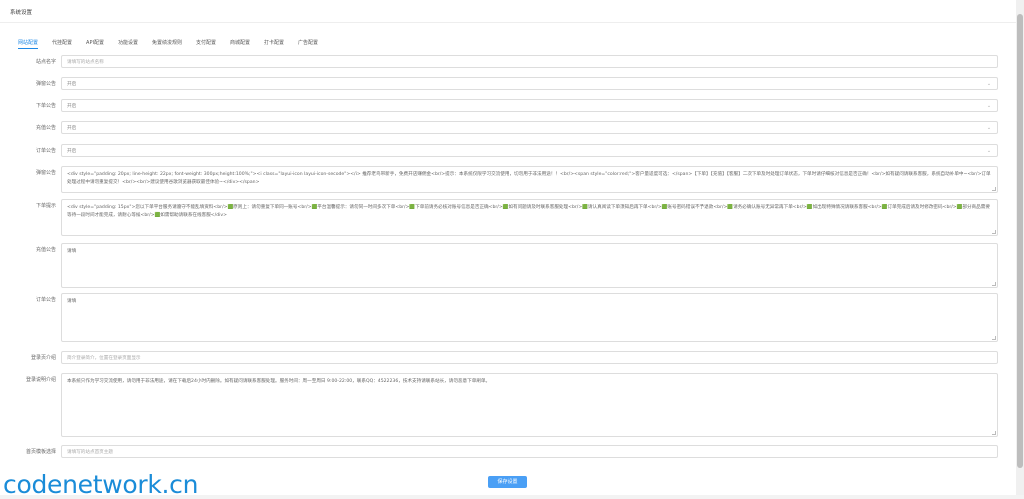  What do you see at coordinates (45, 206) in the screenshot?
I see `field-label: 下单提示` at bounding box center [45, 206].